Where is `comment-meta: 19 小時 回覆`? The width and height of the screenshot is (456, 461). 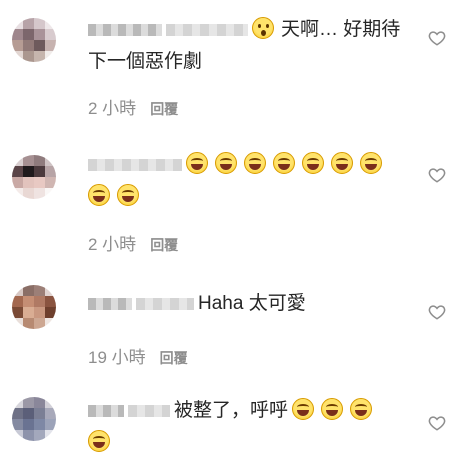 comment-meta: 19 小時 回覆 is located at coordinates (138, 355).